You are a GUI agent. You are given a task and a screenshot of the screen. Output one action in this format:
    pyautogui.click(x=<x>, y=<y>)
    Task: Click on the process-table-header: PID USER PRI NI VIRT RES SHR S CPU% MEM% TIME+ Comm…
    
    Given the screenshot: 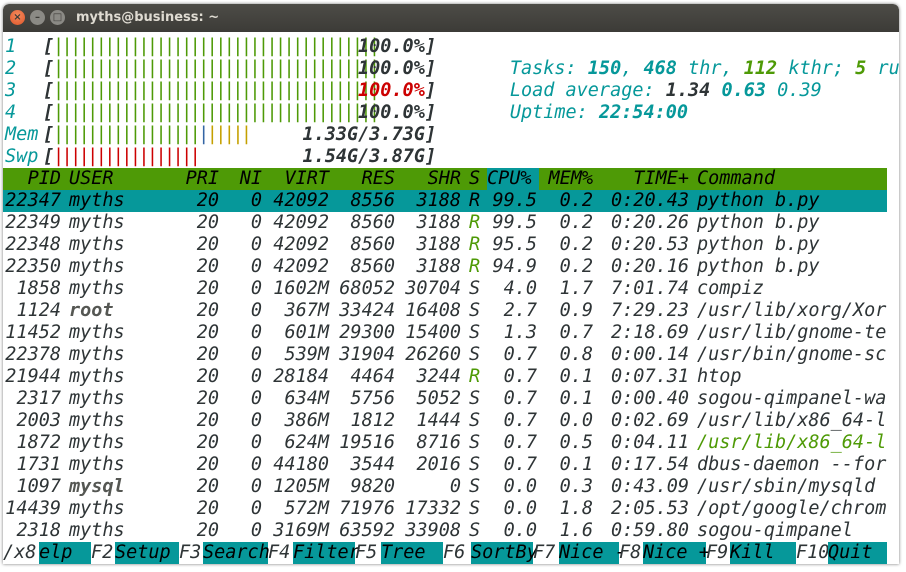 What is the action you would take?
    pyautogui.click(x=445, y=179)
    